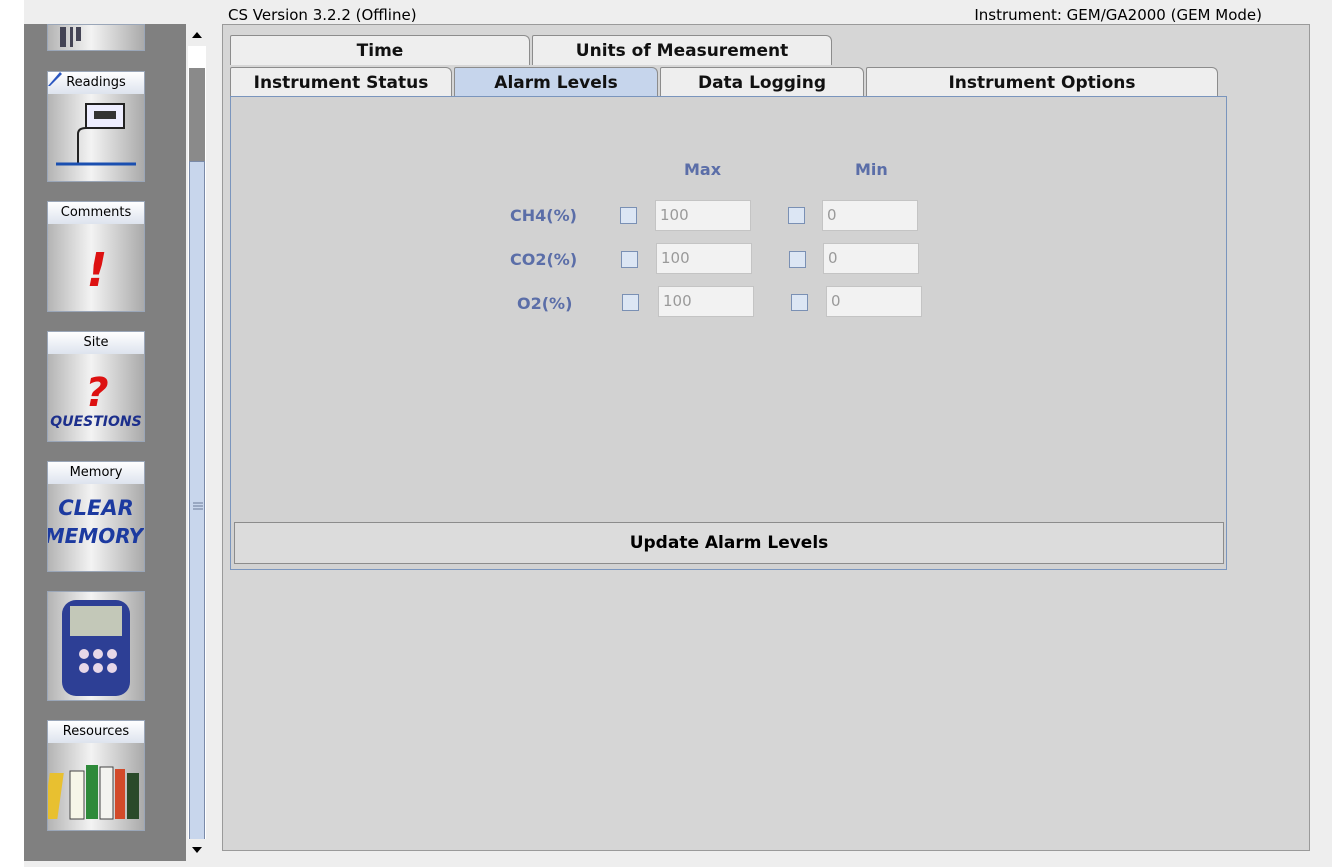  Describe the element at coordinates (544, 259) in the screenshot. I see `co2-label: CO2(%)` at that location.